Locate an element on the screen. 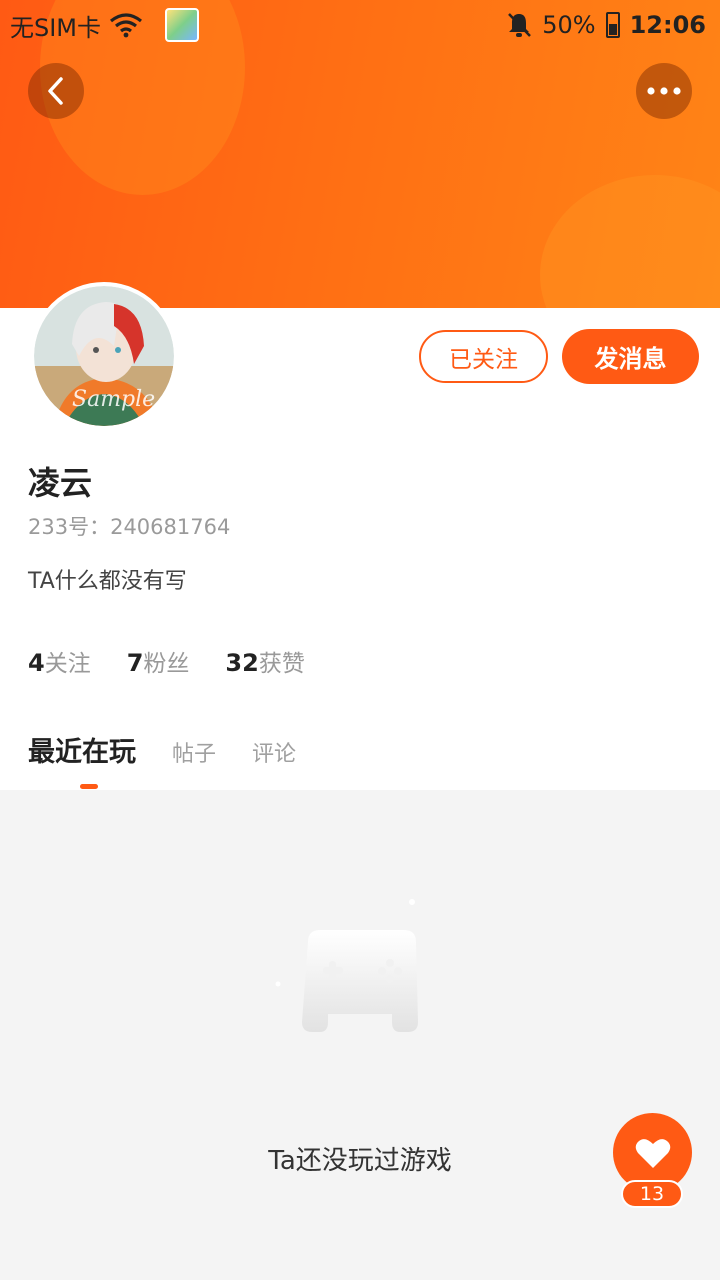 The height and width of the screenshot is (1280, 720). stat-number: 7 is located at coordinates (135, 663).